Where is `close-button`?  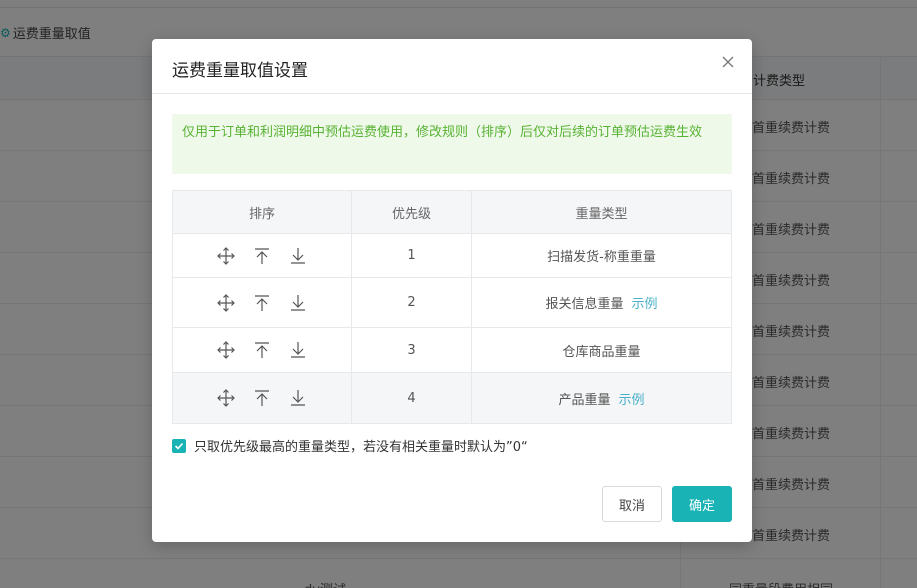 close-button is located at coordinates (728, 62).